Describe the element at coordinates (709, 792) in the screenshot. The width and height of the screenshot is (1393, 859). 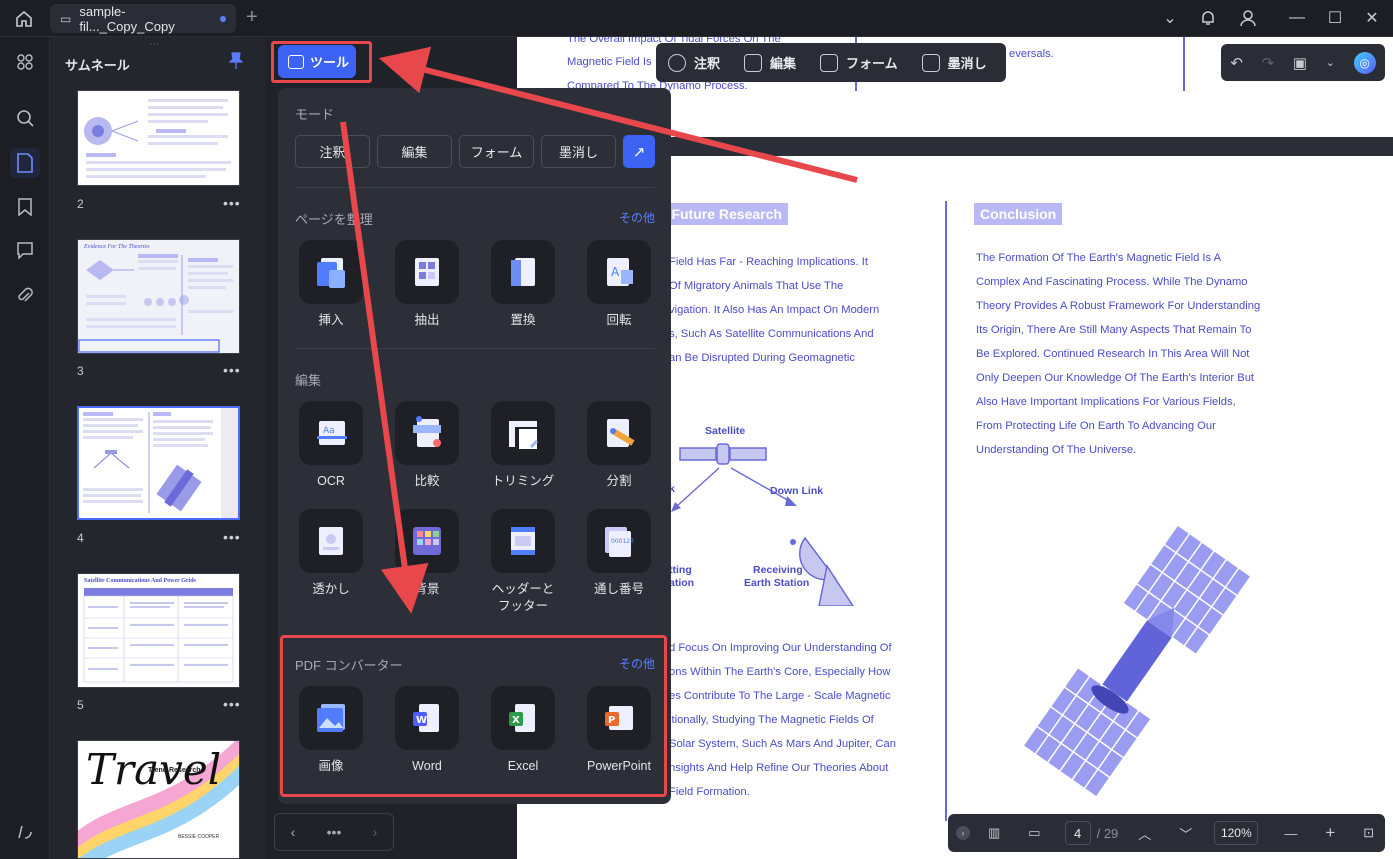
I see `doc-text: Field Formation.` at that location.